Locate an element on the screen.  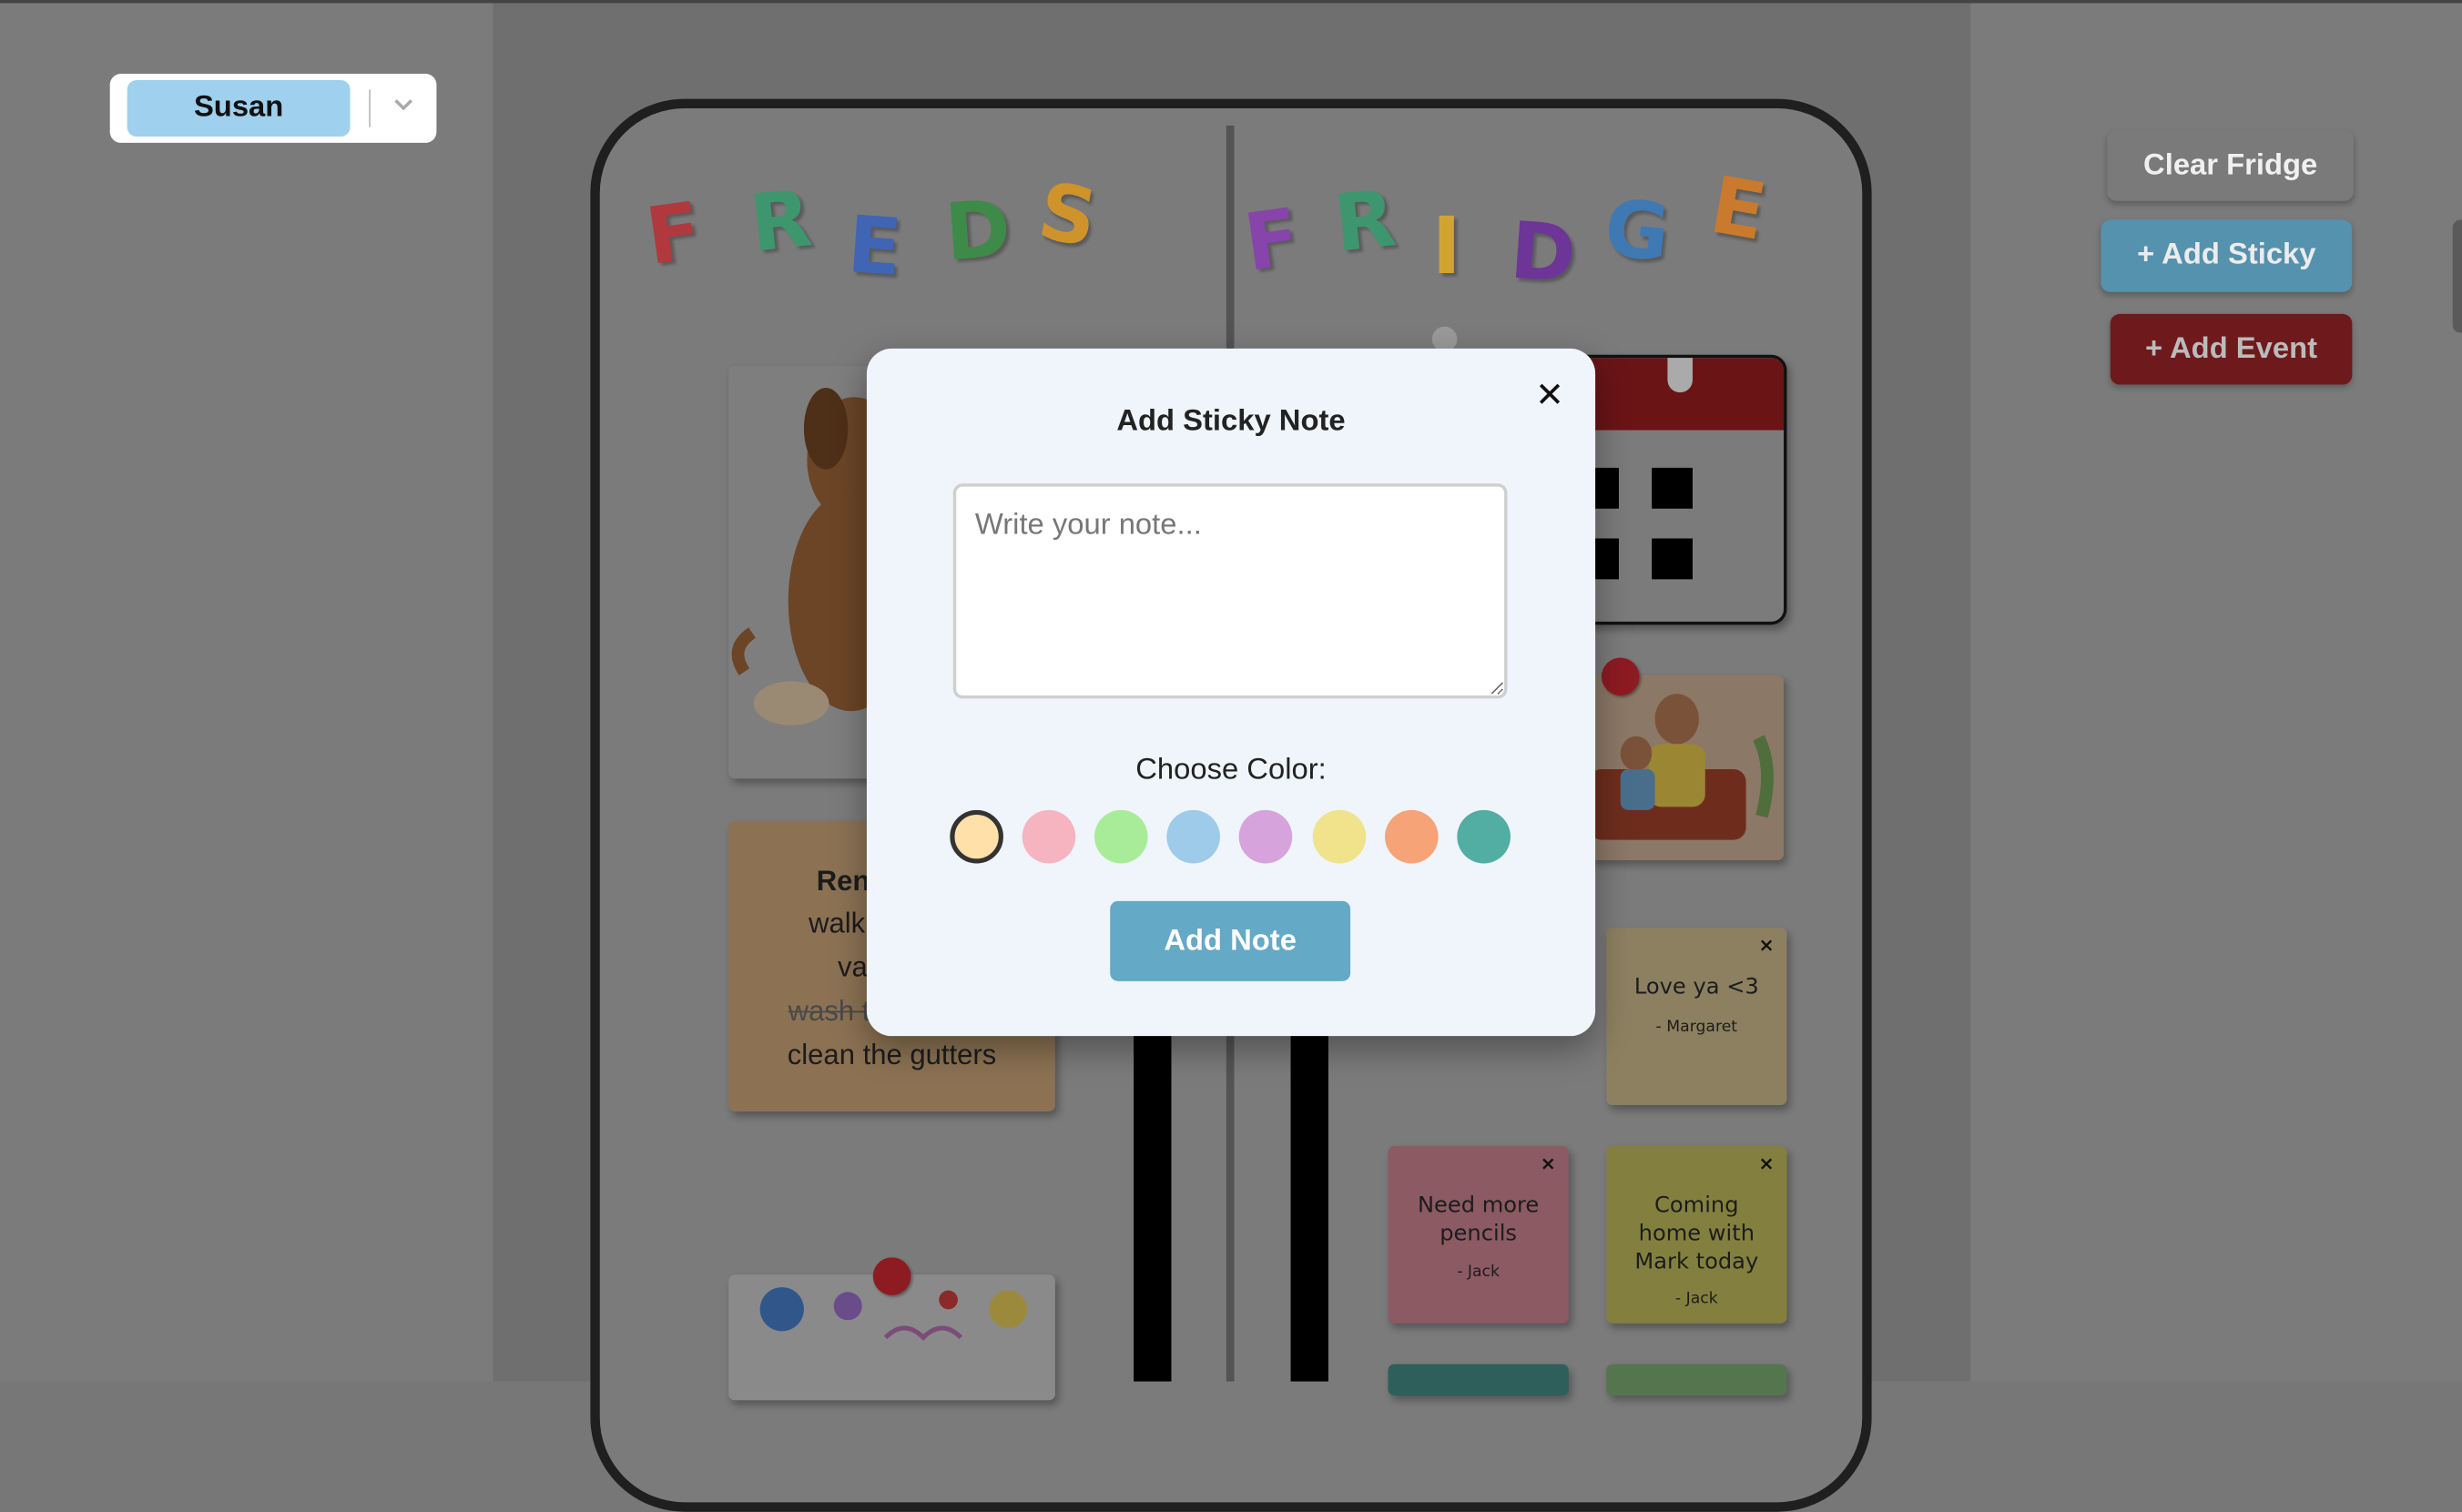
add-event-button: + Add Event is located at coordinates (2231, 349).